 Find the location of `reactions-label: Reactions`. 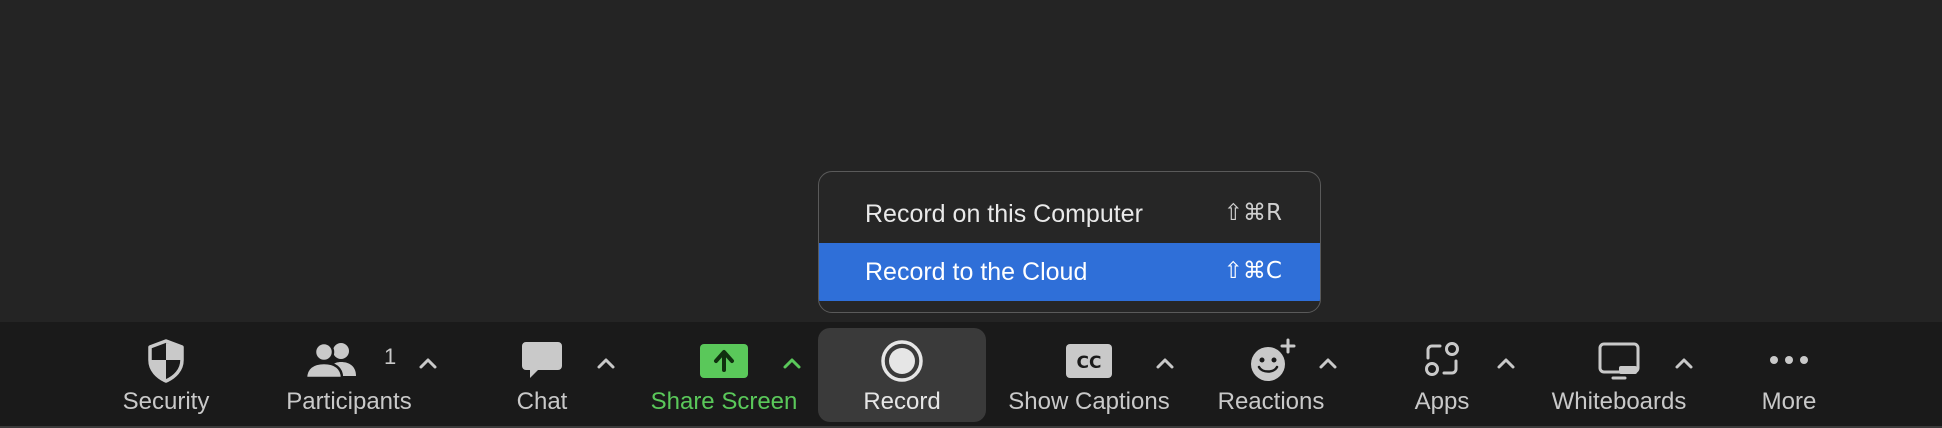

reactions-label: Reactions is located at coordinates (1271, 401).